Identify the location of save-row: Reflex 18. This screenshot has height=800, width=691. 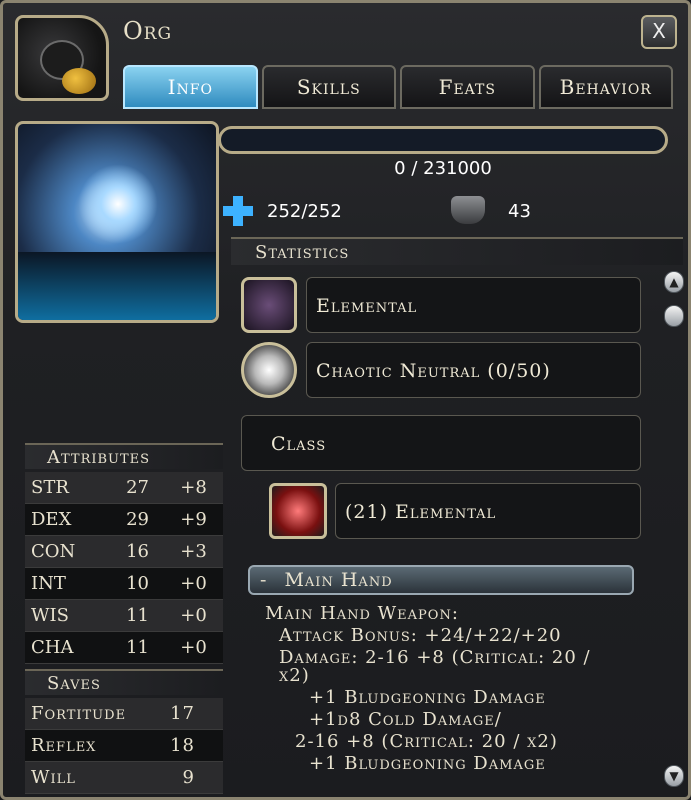
(124, 745).